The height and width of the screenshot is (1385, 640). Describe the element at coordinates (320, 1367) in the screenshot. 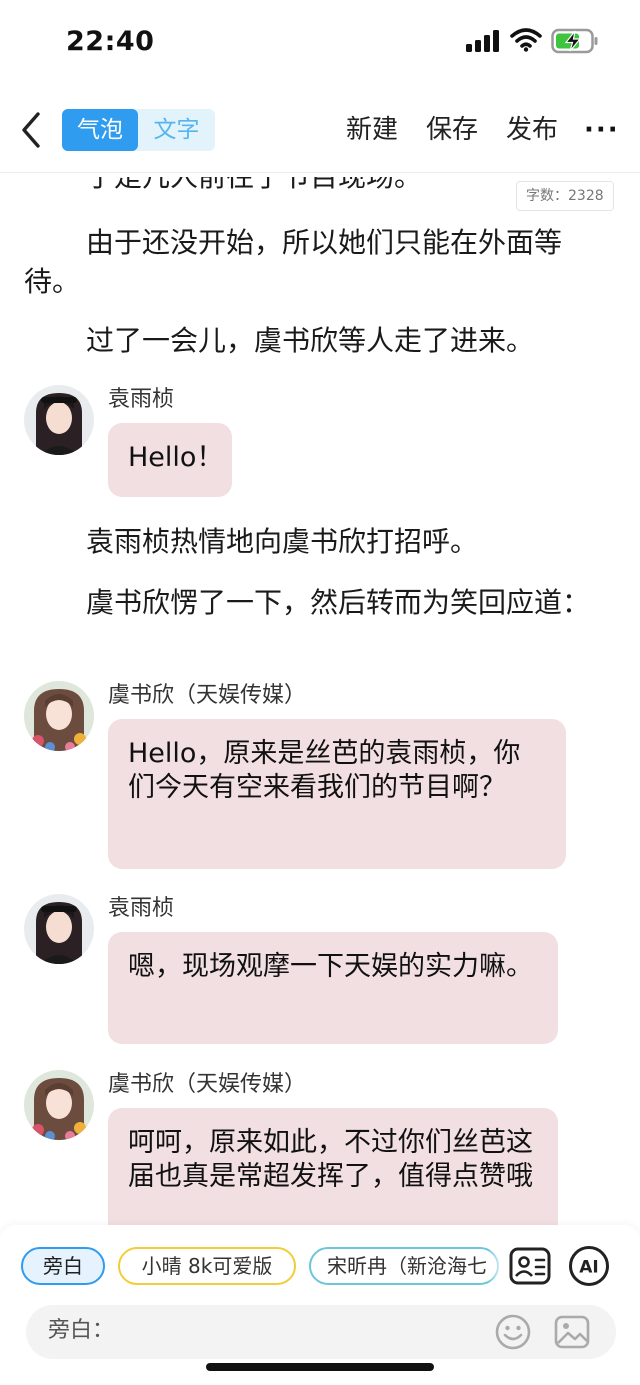

I see `home-indicator` at that location.